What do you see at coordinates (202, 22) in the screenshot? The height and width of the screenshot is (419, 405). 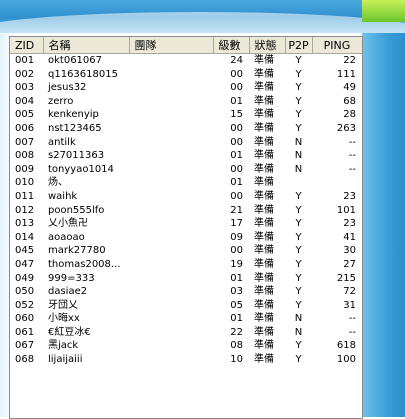 I see `banner-swoosh` at bounding box center [202, 22].